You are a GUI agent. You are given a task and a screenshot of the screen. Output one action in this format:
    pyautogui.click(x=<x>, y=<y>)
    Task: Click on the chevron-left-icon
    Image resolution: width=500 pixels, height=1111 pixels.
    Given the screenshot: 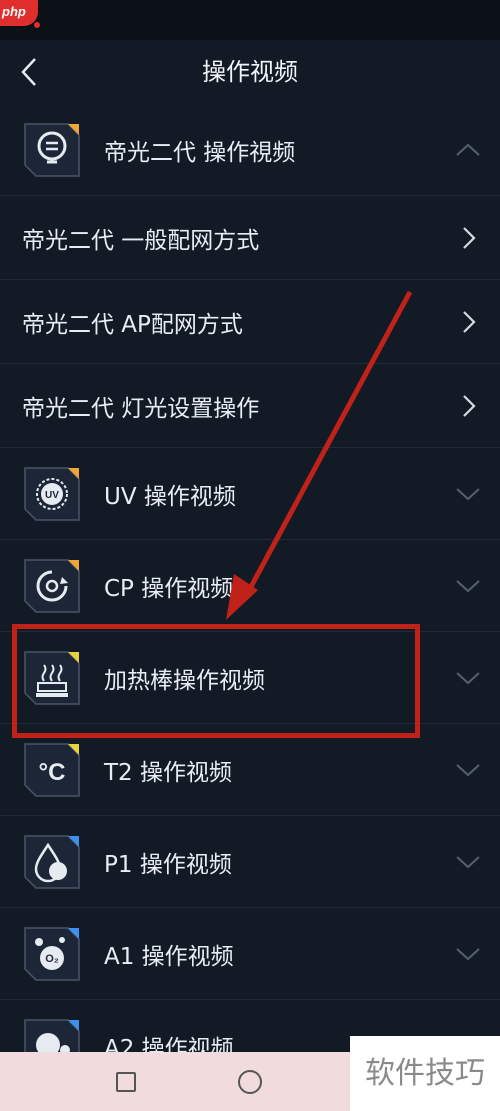 What is the action you would take?
    pyautogui.click(x=28, y=72)
    